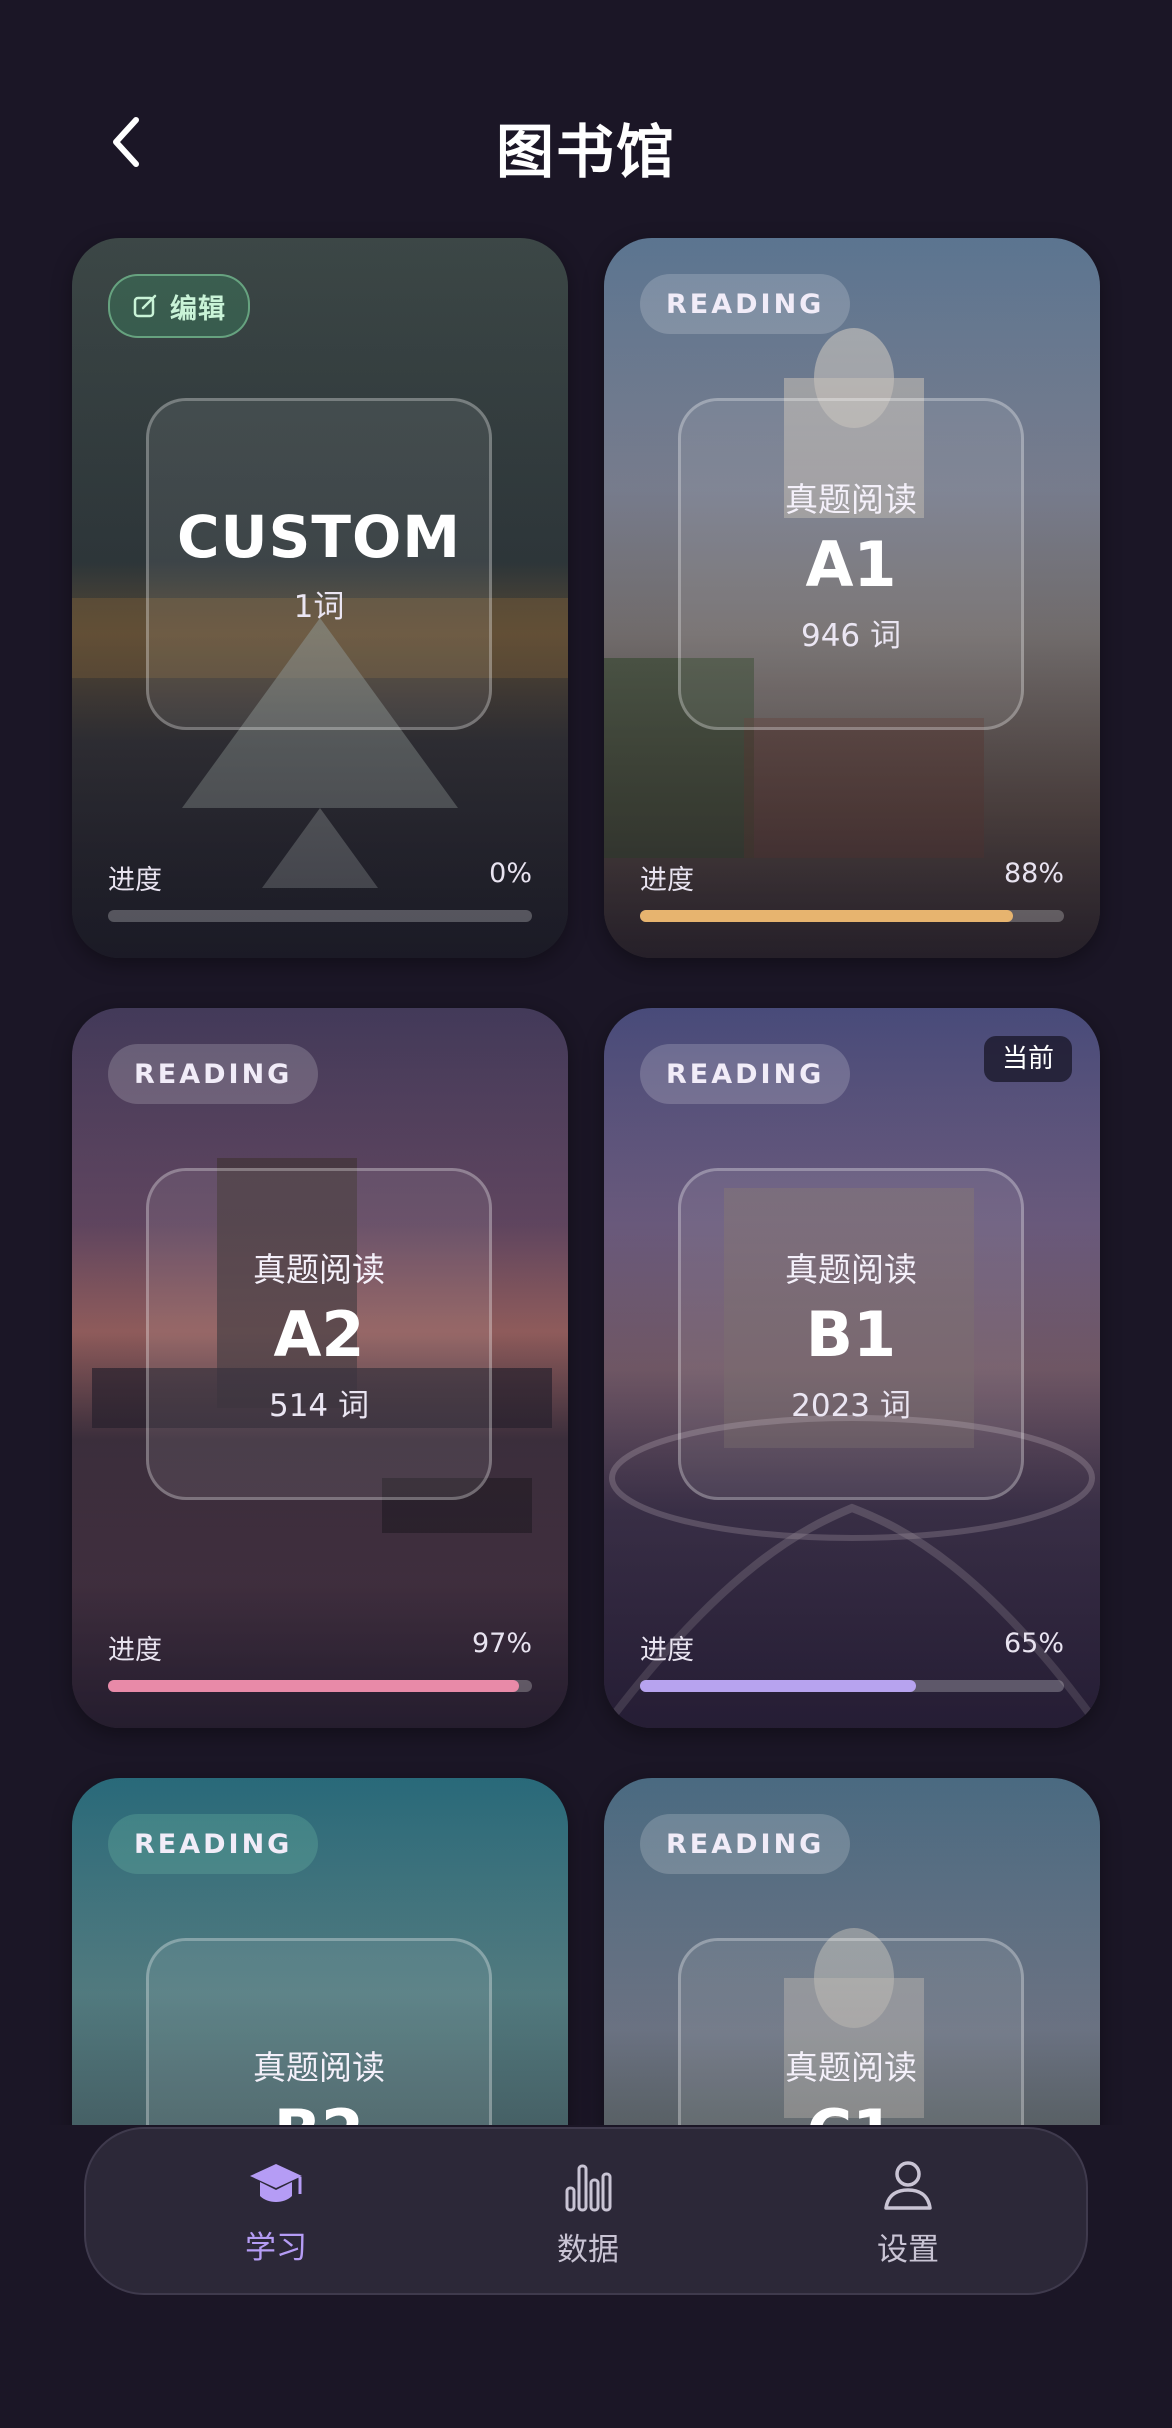 Image resolution: width=1172 pixels, height=2428 pixels. I want to click on nav-item-settings: 设置, so click(908, 2213).